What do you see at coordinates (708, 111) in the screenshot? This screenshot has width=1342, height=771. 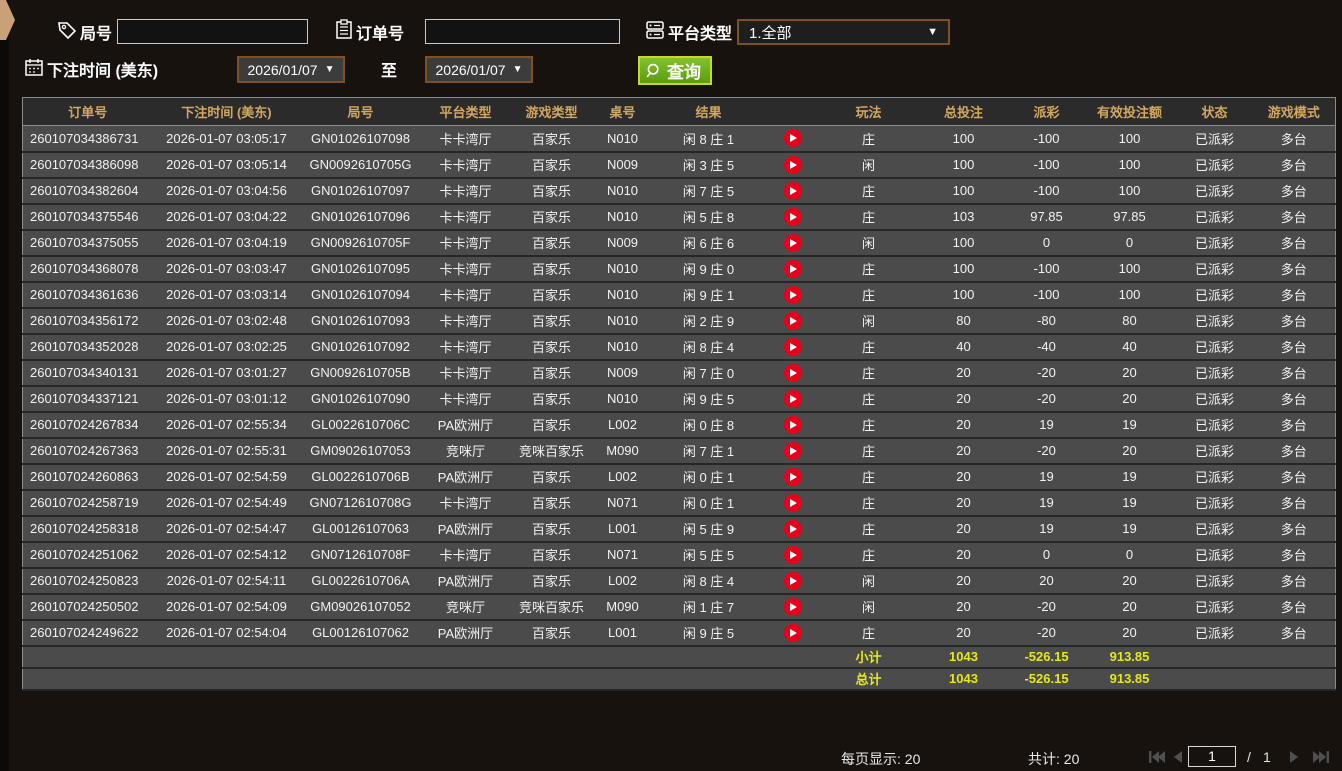 I see `col-header-result: 结果` at bounding box center [708, 111].